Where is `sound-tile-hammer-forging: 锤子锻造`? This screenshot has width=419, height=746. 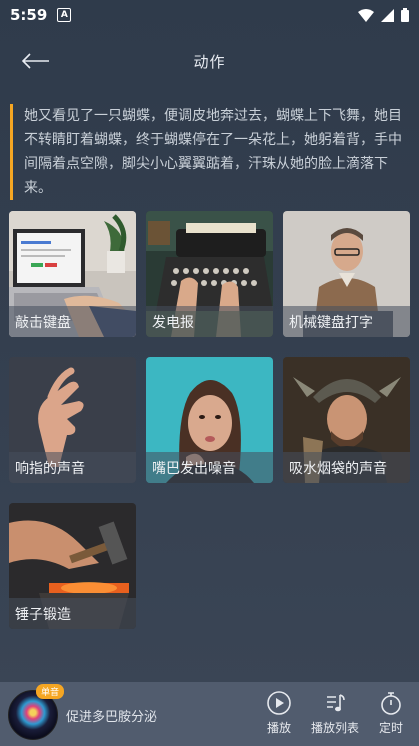
sound-tile-hammer-forging: 锤子锻造 is located at coordinates (72, 566).